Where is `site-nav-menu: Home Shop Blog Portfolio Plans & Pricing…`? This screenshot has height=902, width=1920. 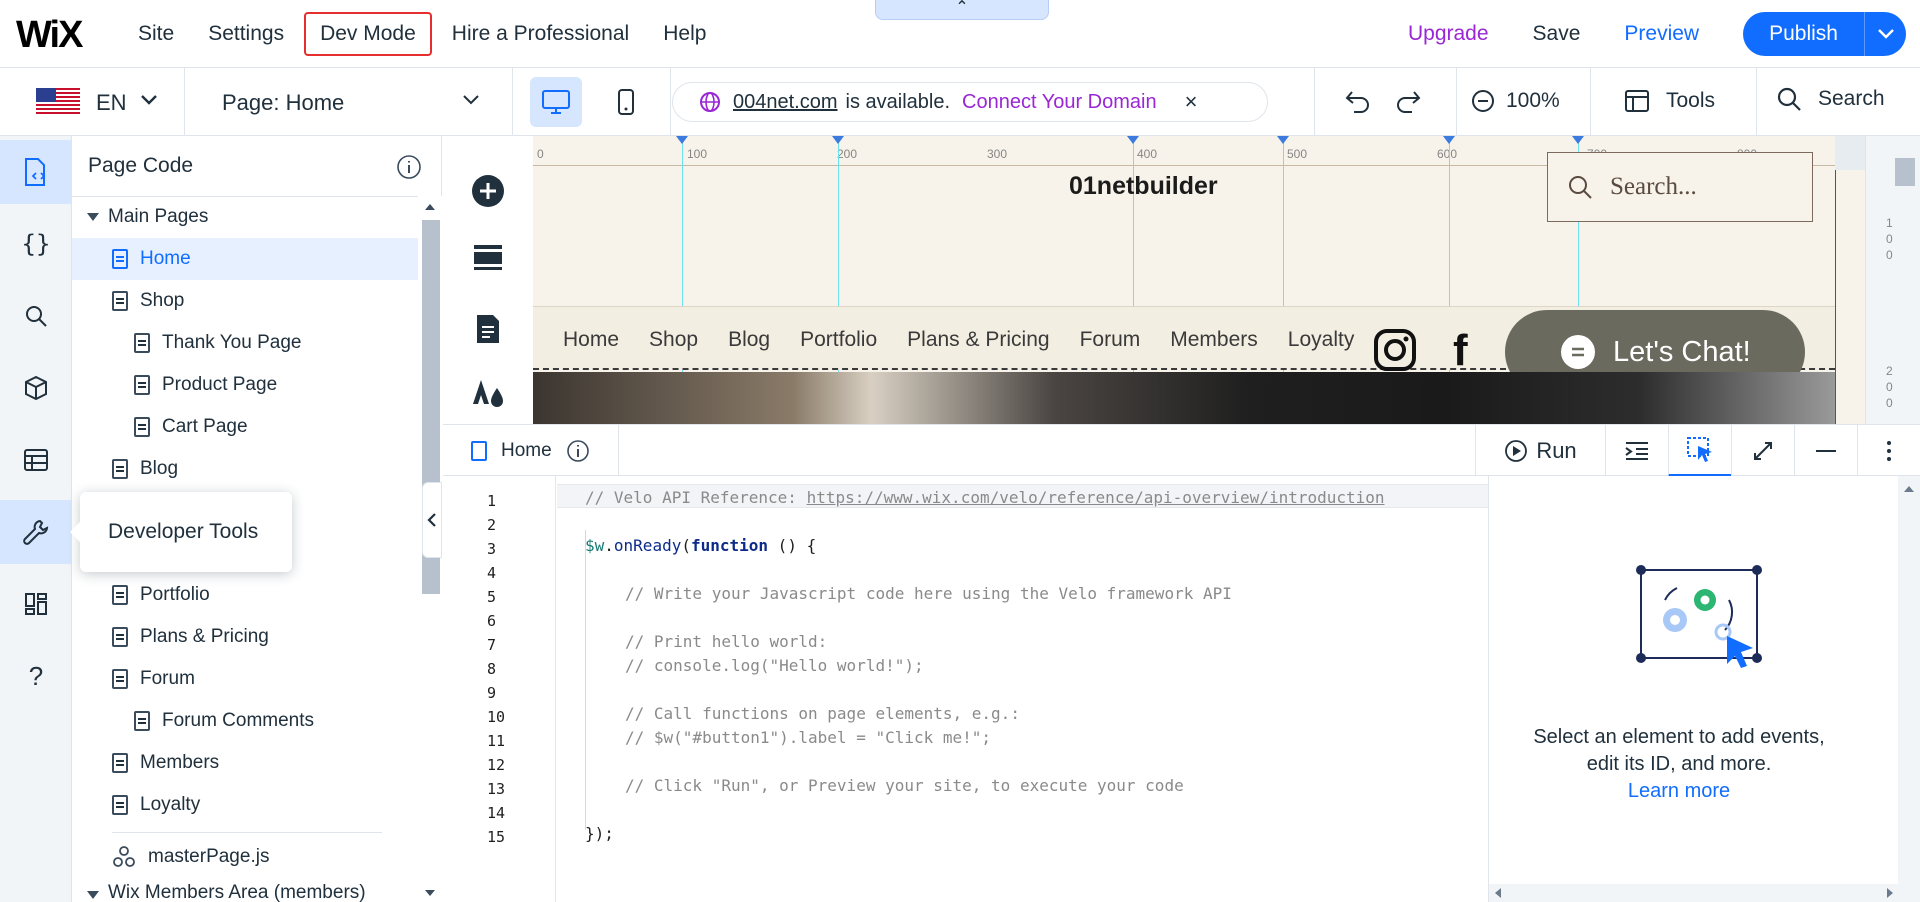
site-nav-menu: Home Shop Blog Portfolio Plans & Pricing… is located at coordinates (973, 340).